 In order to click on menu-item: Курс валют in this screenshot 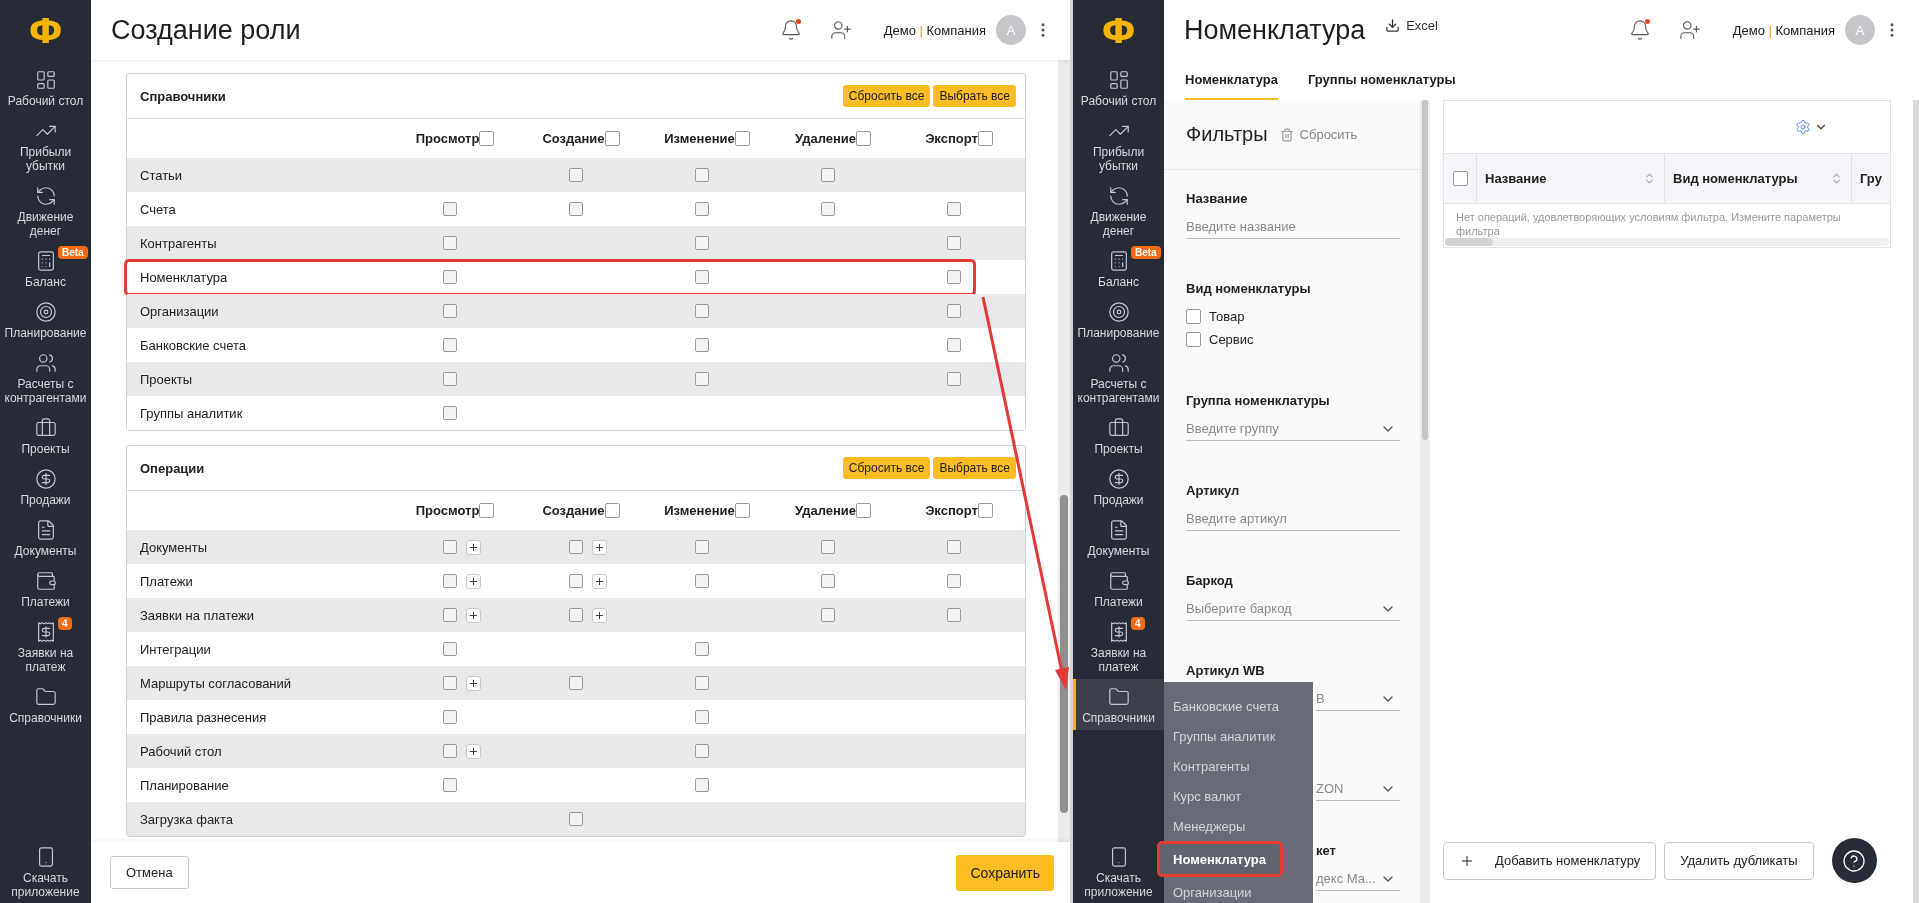, I will do `click(1238, 796)`.